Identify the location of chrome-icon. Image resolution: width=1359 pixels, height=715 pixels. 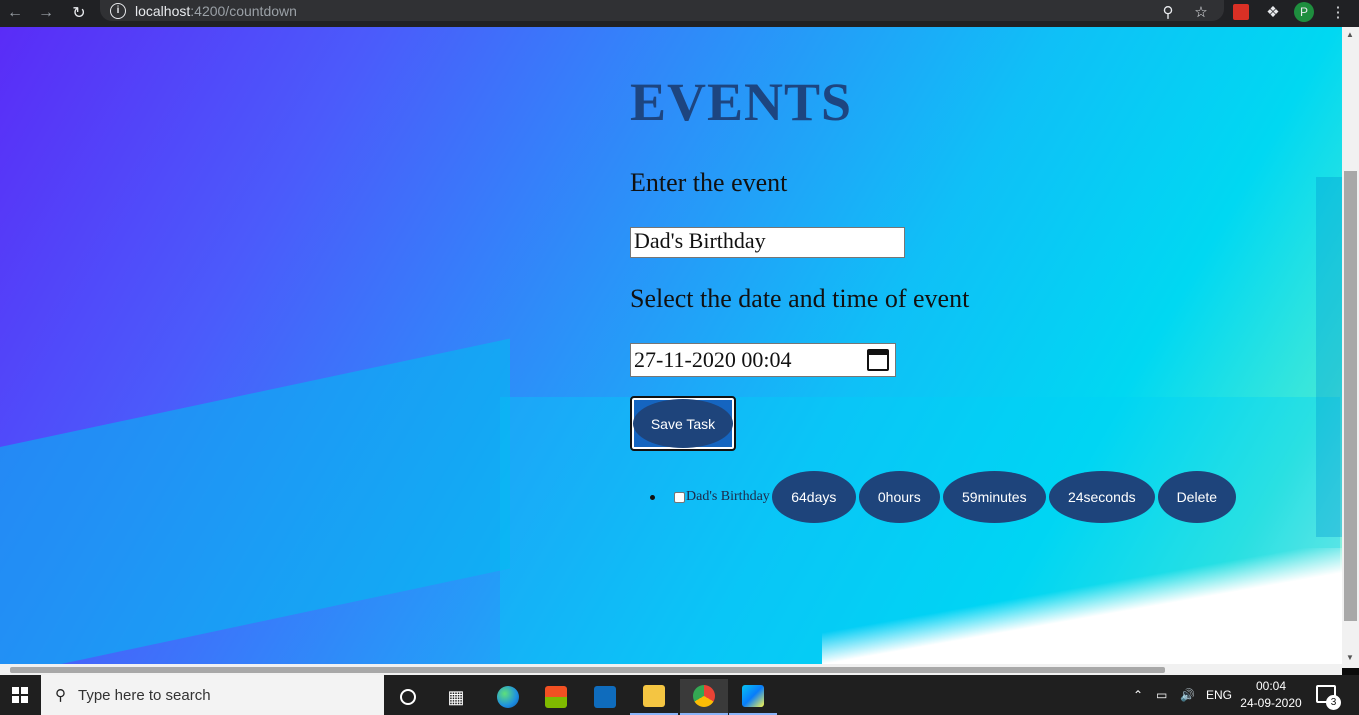
(704, 696).